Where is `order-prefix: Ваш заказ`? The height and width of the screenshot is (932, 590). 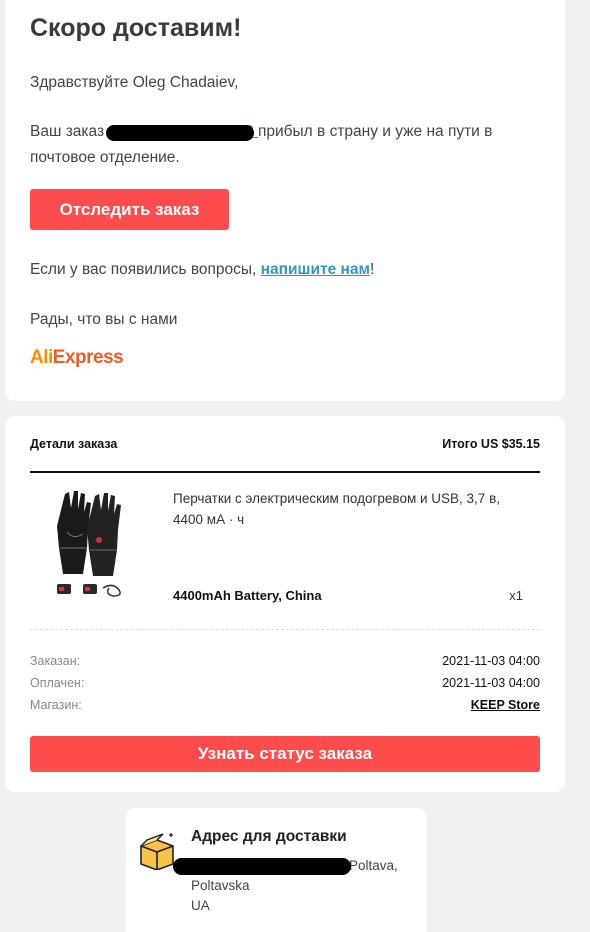
order-prefix: Ваш заказ is located at coordinates (67, 131).